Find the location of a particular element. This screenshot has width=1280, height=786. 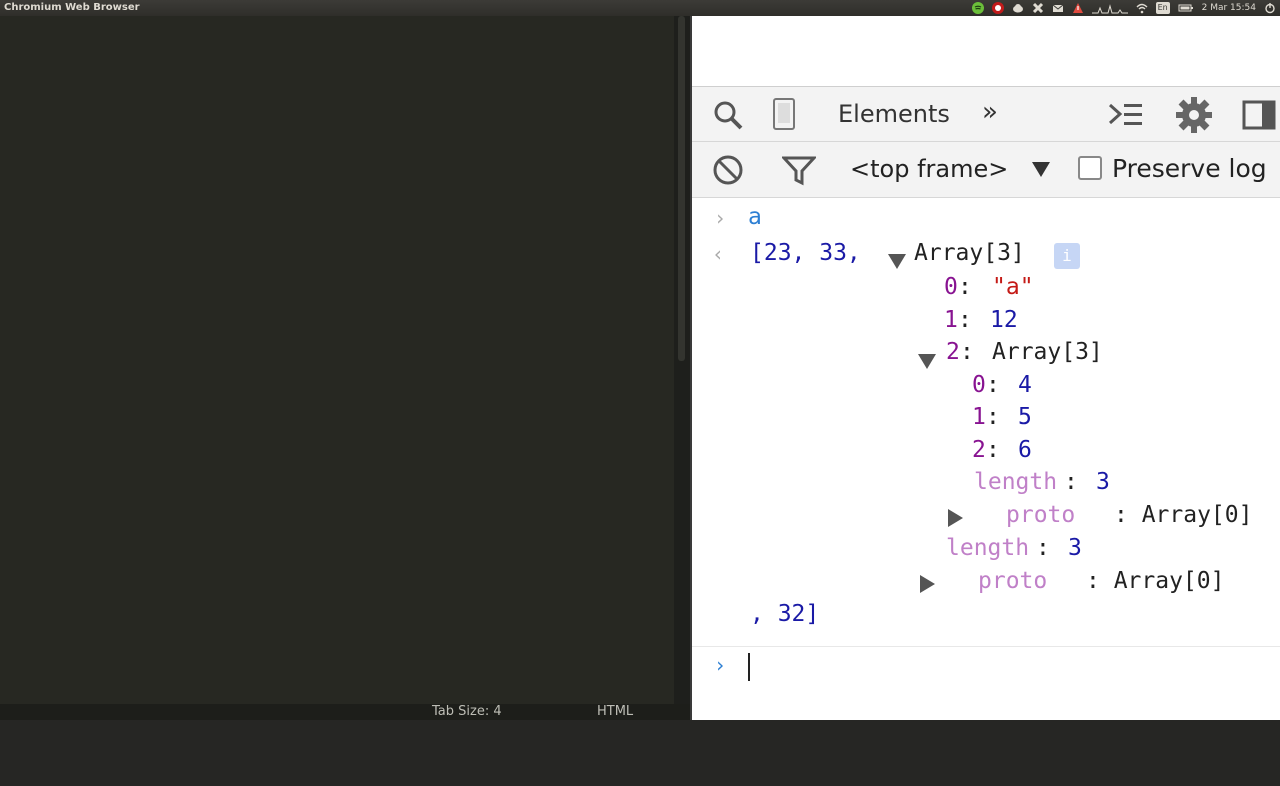

sub-key-2: 2 is located at coordinates (979, 450).